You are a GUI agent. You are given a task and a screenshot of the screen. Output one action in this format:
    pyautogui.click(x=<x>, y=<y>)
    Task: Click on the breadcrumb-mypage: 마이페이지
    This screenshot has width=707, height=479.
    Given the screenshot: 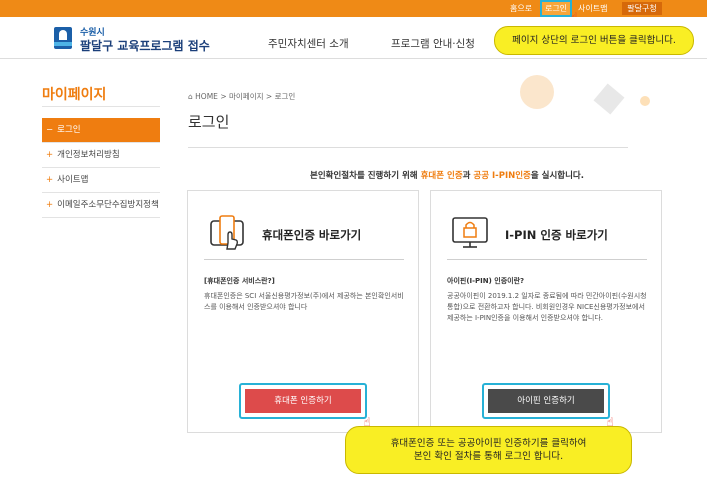 What is the action you would take?
    pyautogui.click(x=246, y=96)
    